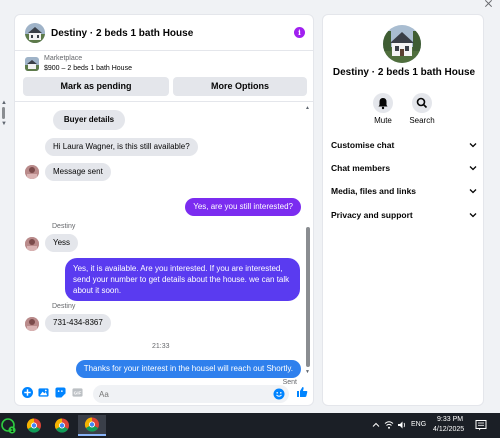 The image size is (500, 438). What do you see at coordinates (62, 243) in the screenshot?
I see `incoming-message: Yess` at bounding box center [62, 243].